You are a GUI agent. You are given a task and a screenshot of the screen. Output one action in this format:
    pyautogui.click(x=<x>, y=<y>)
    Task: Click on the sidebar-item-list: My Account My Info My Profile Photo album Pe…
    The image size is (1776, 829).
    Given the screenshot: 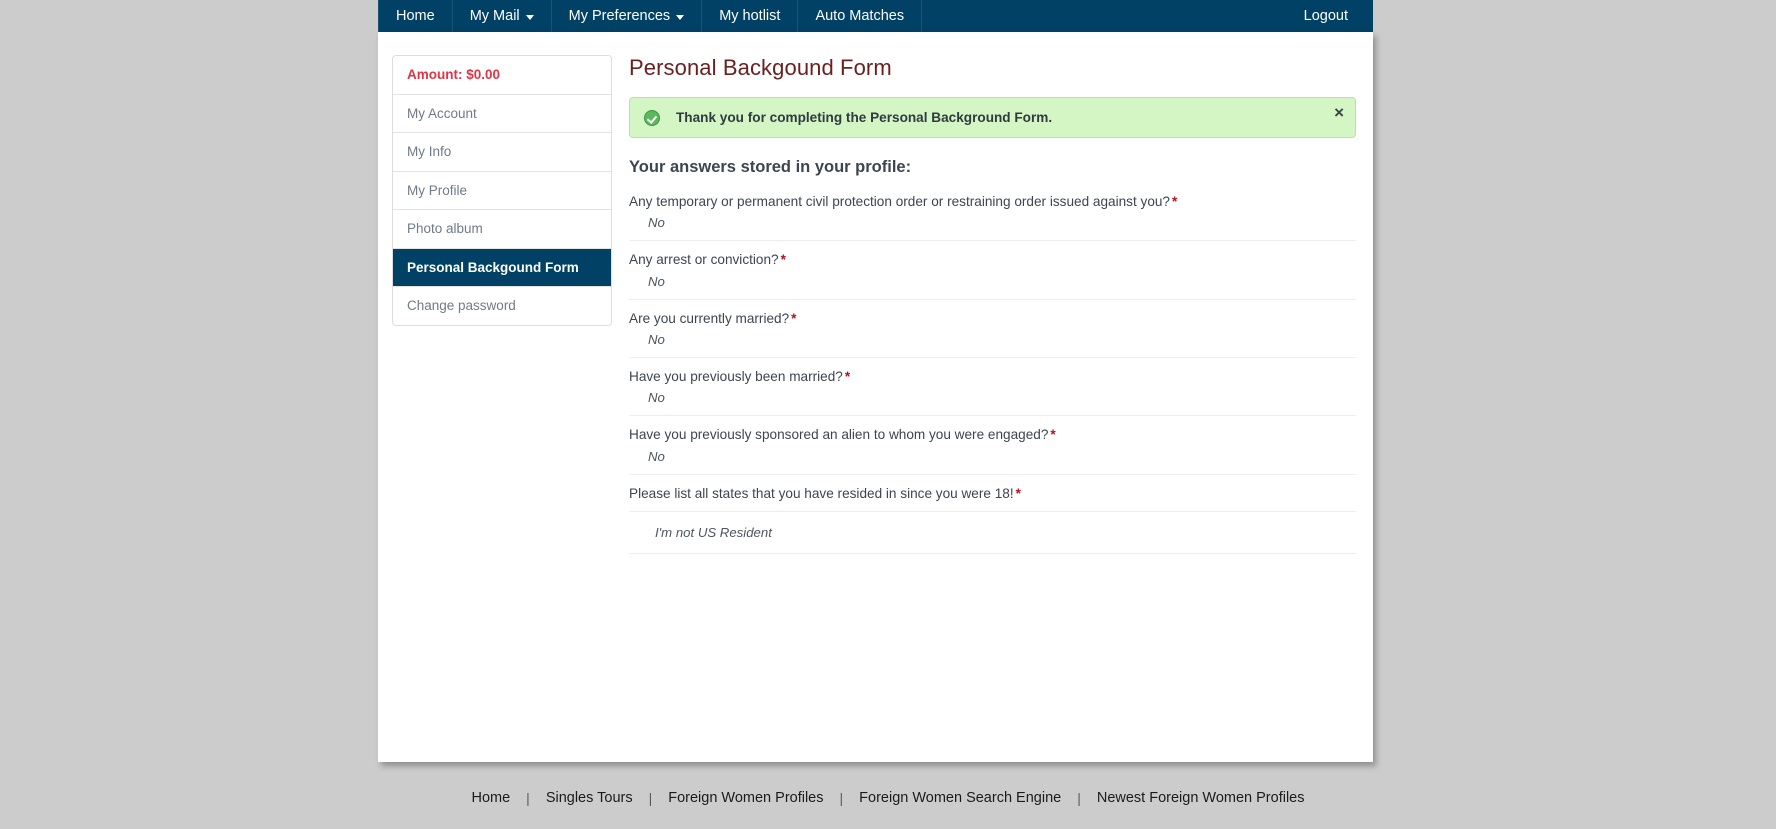 What is the action you would take?
    pyautogui.click(x=502, y=209)
    